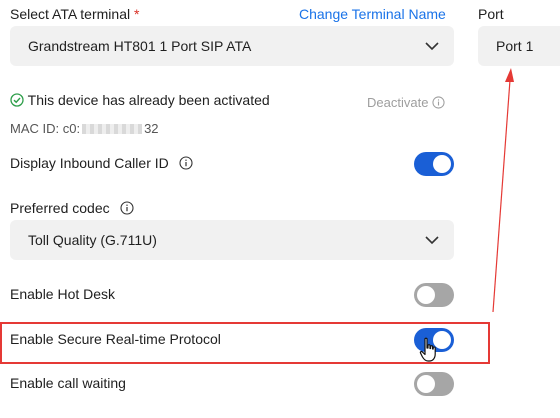  I want to click on call-waiting-label: Enable call waiting, so click(68, 383).